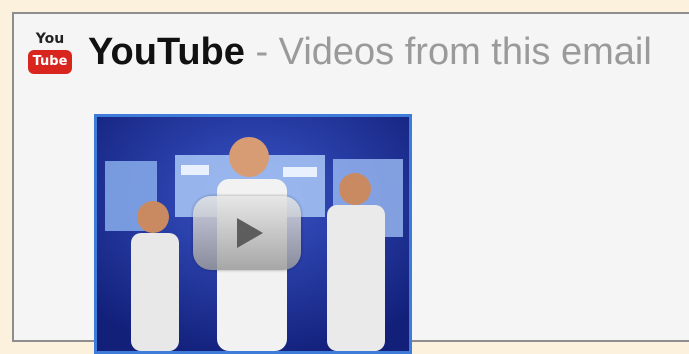 This screenshot has width=689, height=354. Describe the element at coordinates (50, 39) in the screenshot. I see `logo-you-text: You` at that location.